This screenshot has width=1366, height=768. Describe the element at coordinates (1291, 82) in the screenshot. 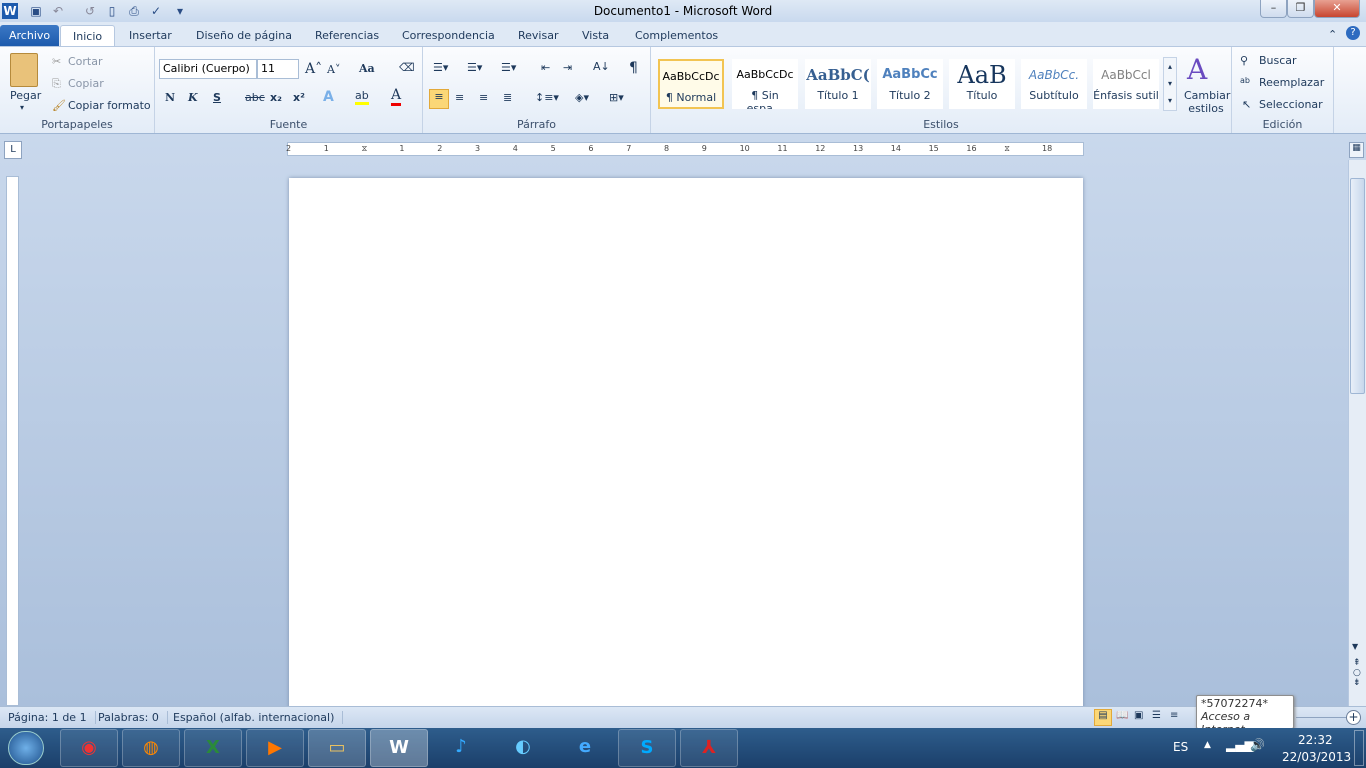

I see `replace-button: Reemplazar` at that location.